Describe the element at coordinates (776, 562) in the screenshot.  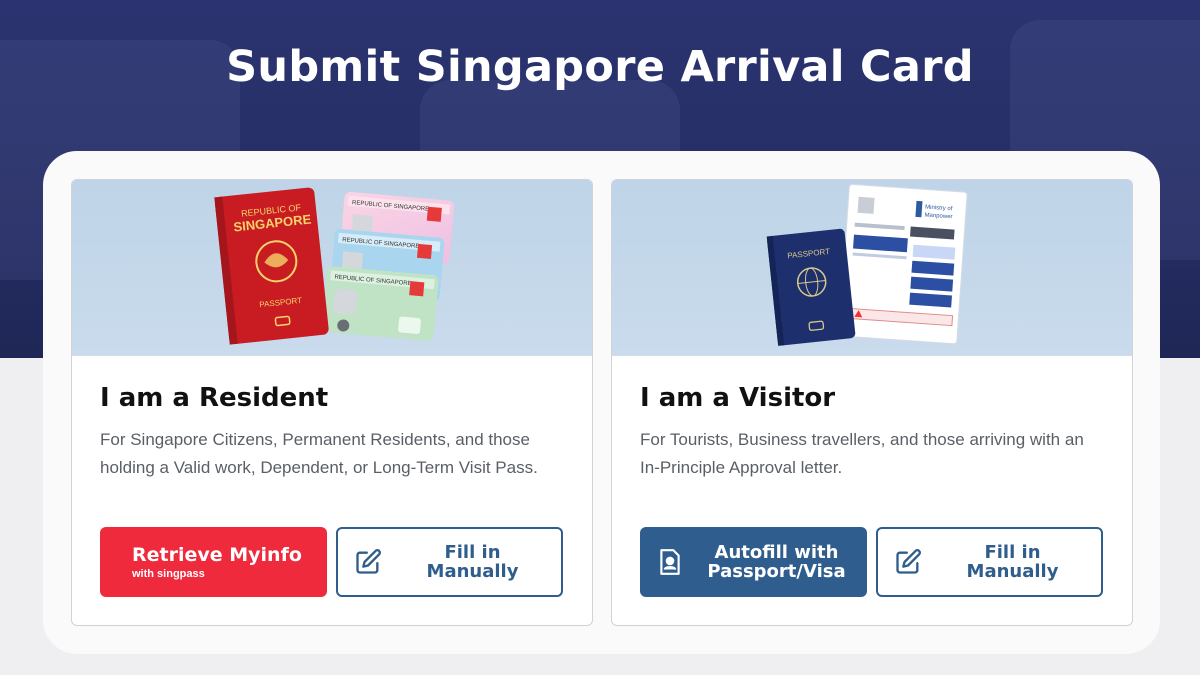
I see `autofill-label: Autofill with Passport/Visa` at that location.